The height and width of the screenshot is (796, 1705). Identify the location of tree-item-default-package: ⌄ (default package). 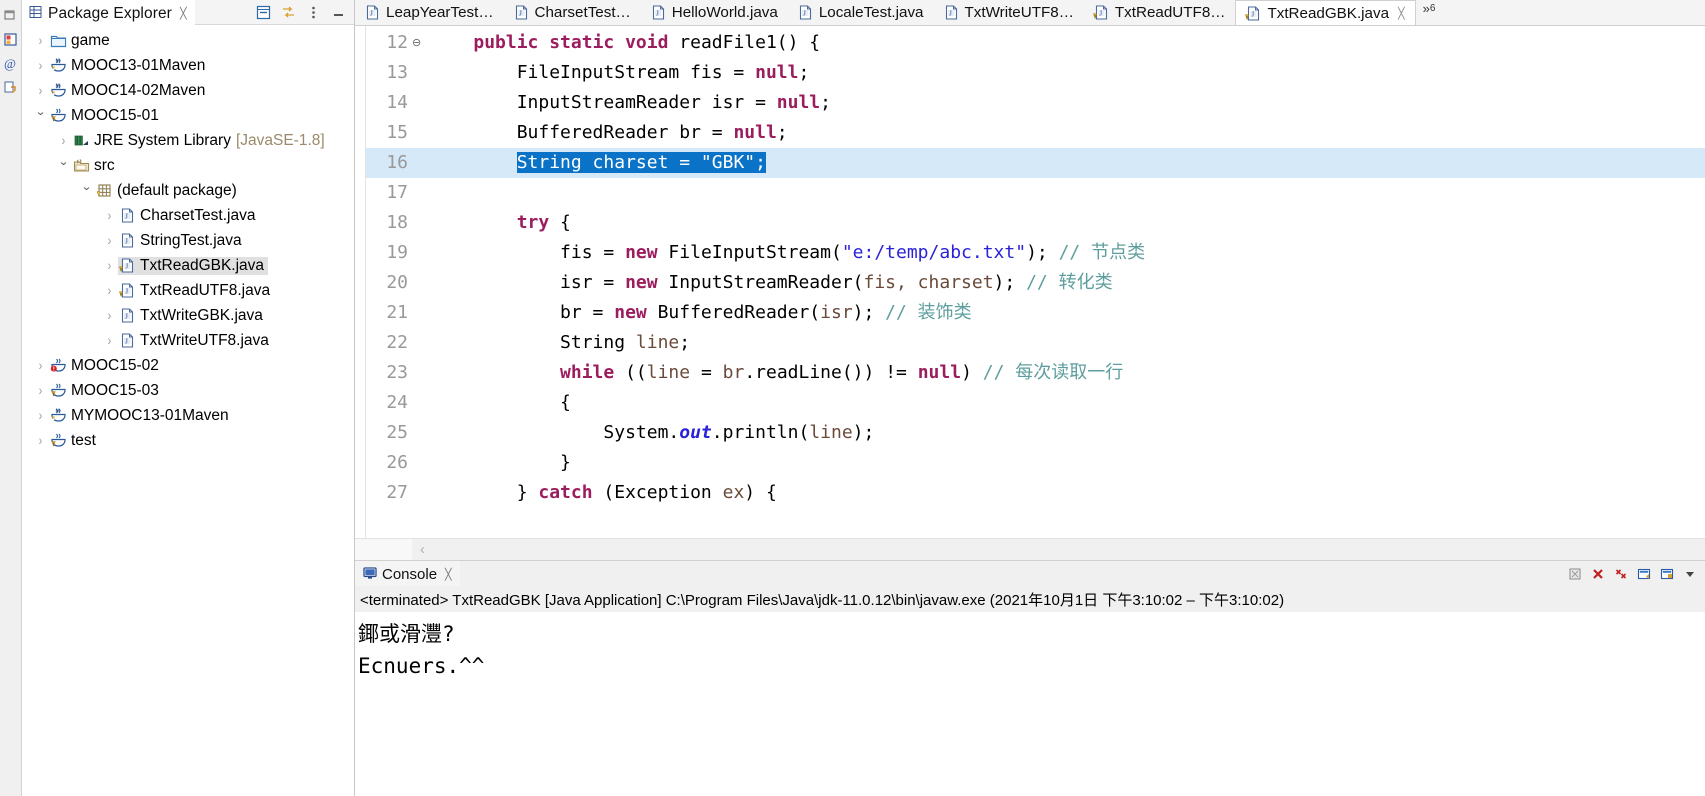
(188, 190).